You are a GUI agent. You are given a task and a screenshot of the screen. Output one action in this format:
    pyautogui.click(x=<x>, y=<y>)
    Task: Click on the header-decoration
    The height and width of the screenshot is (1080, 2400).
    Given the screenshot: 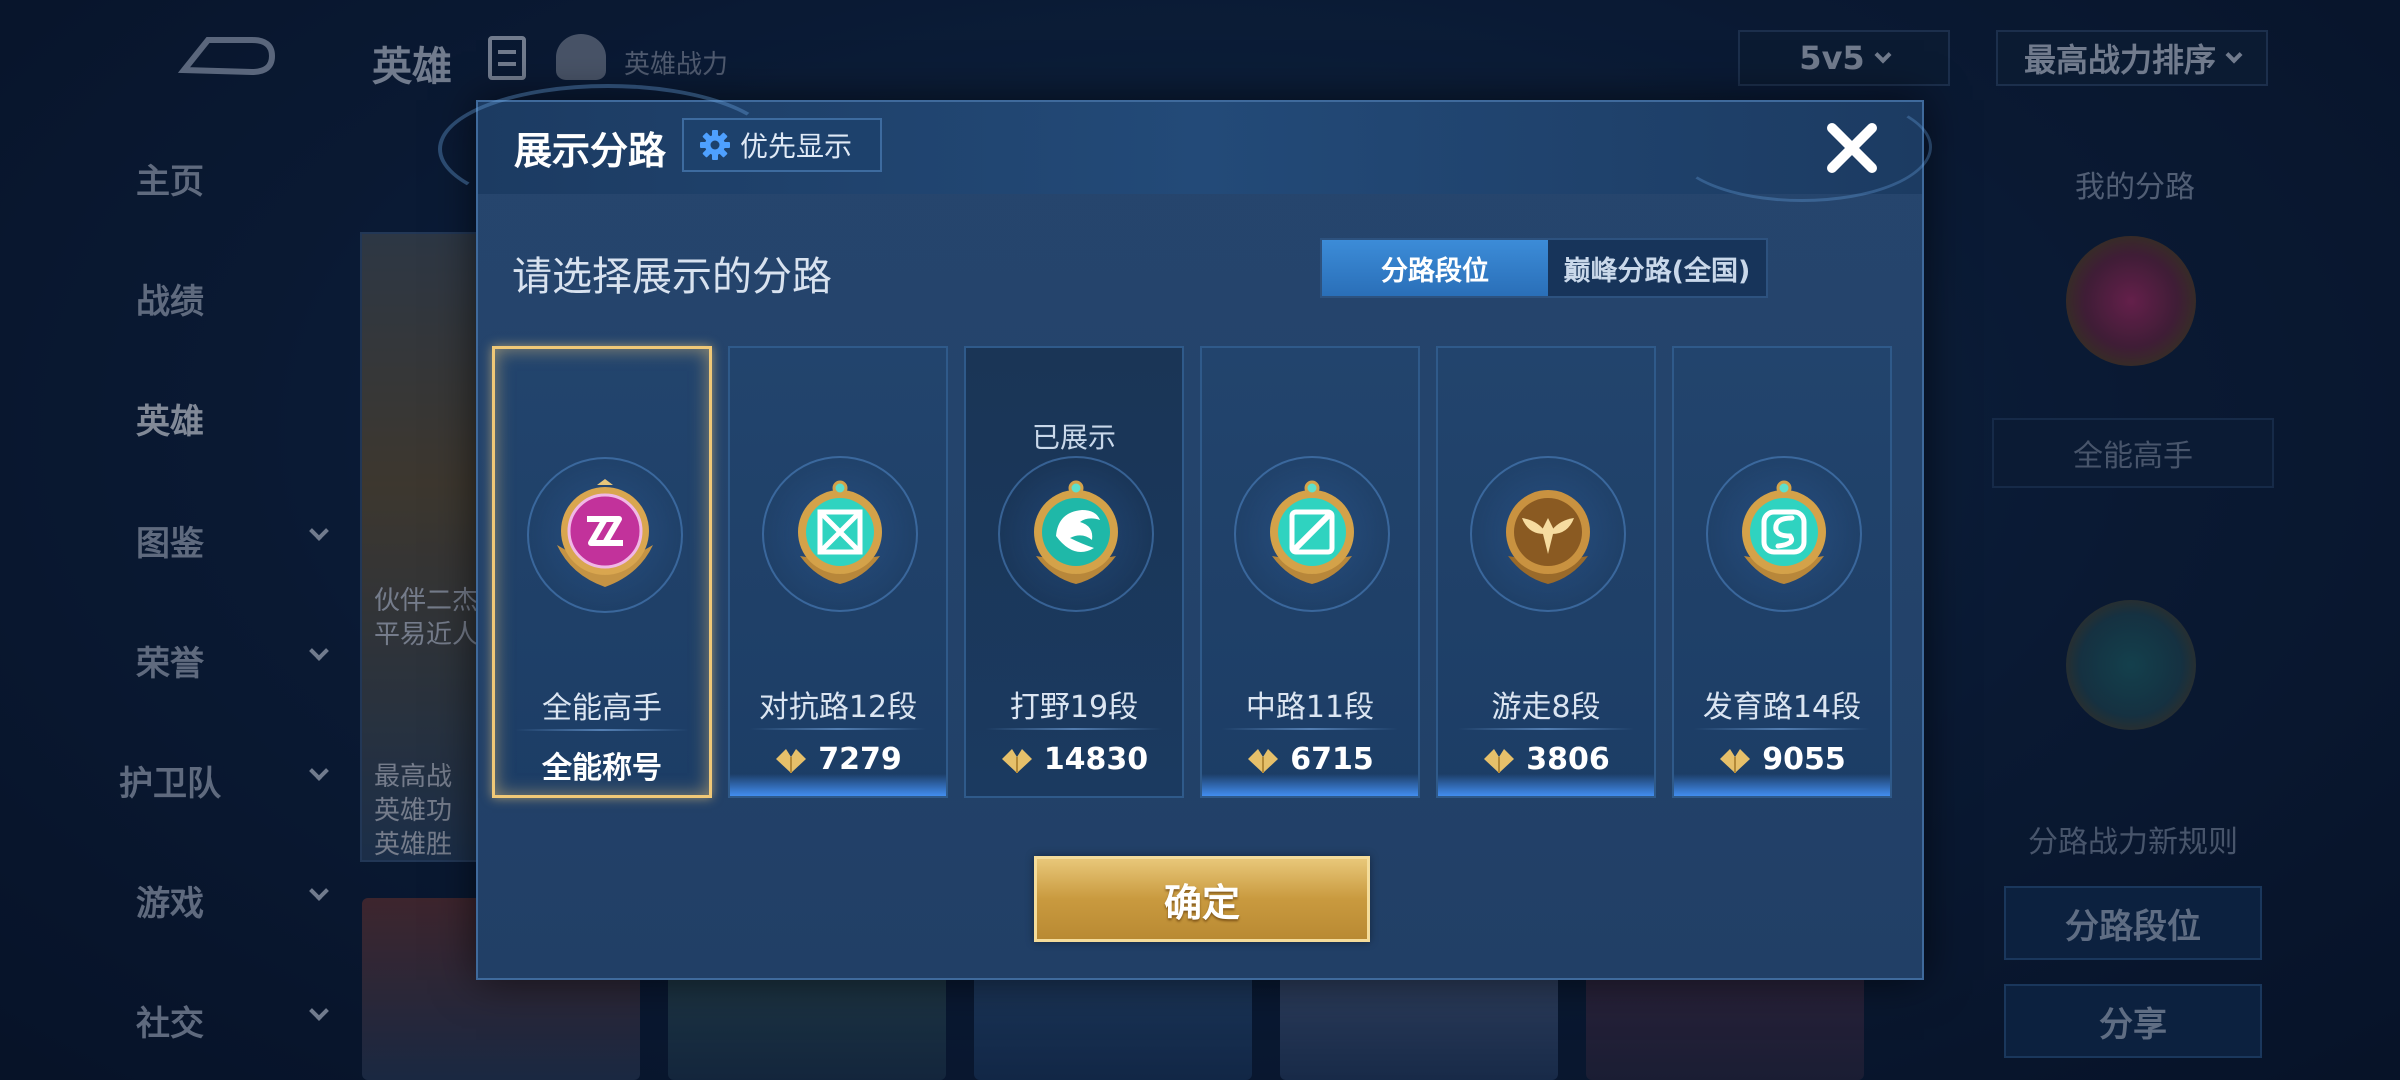 What is the action you would take?
    pyautogui.click(x=1802, y=147)
    